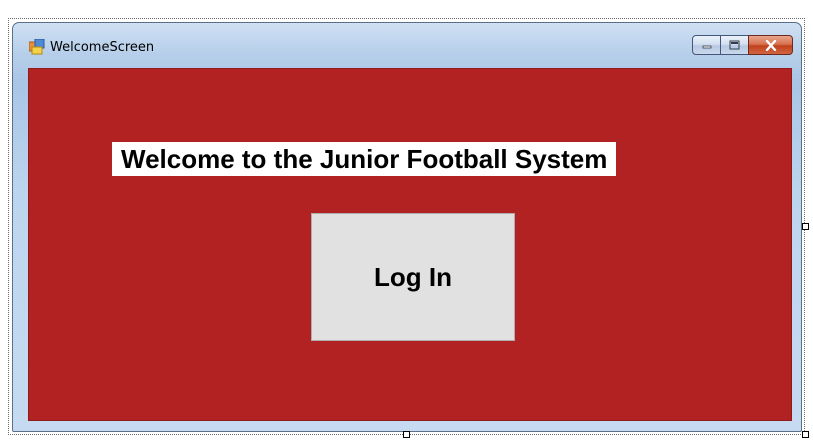  Describe the element at coordinates (37, 47) in the screenshot. I see `form-app-icon` at that location.